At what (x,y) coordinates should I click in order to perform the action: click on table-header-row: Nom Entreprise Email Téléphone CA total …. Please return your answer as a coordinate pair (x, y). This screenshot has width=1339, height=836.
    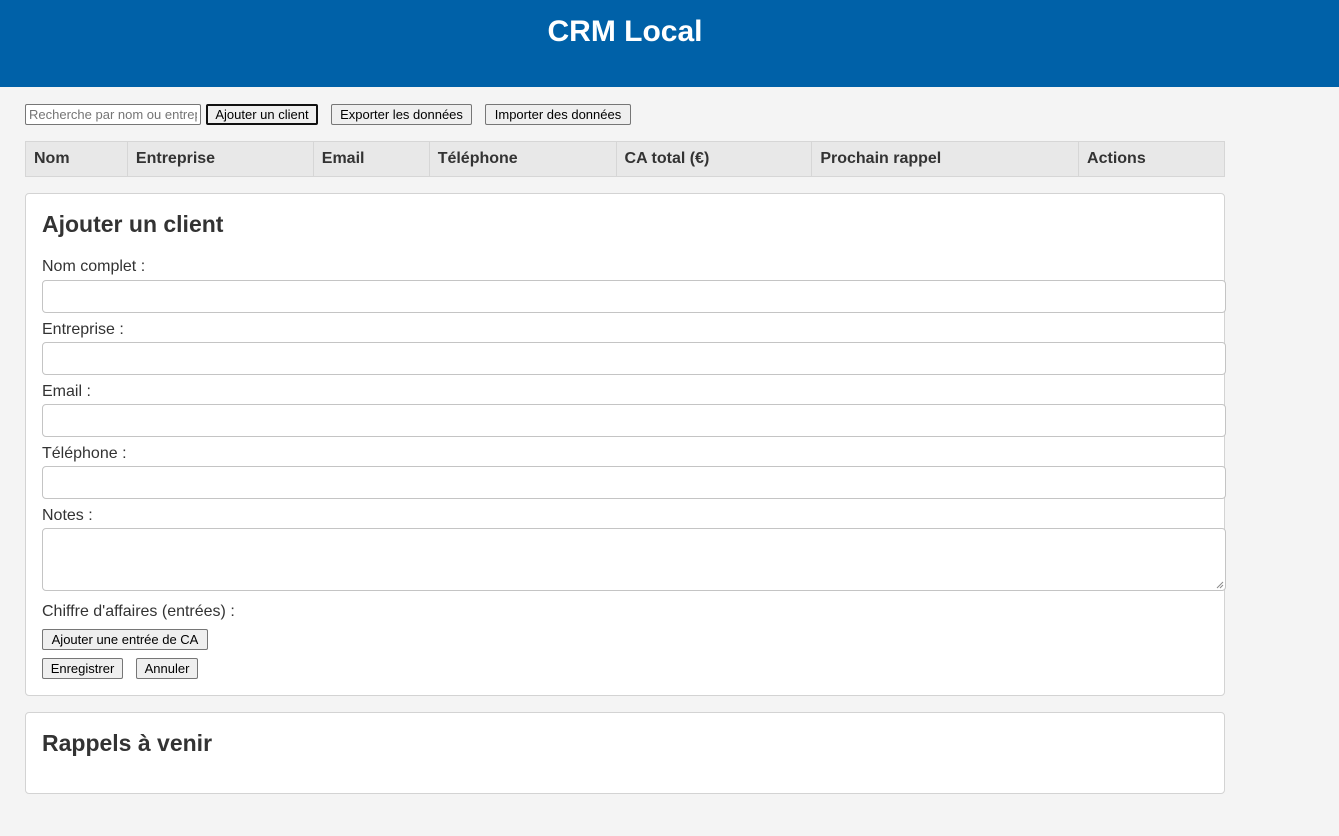
    Looking at the image, I should click on (625, 159).